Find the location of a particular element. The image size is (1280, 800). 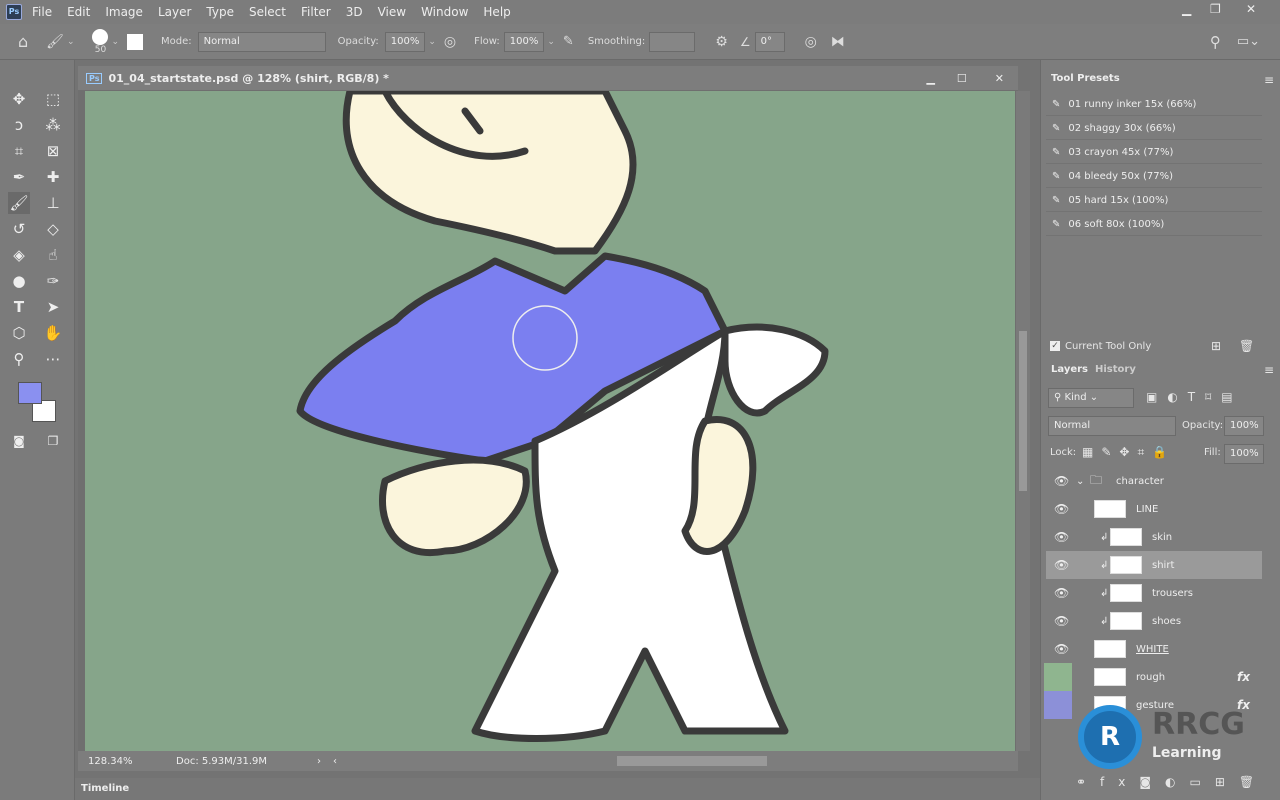

layer-row: rough fx is located at coordinates (1153, 677).